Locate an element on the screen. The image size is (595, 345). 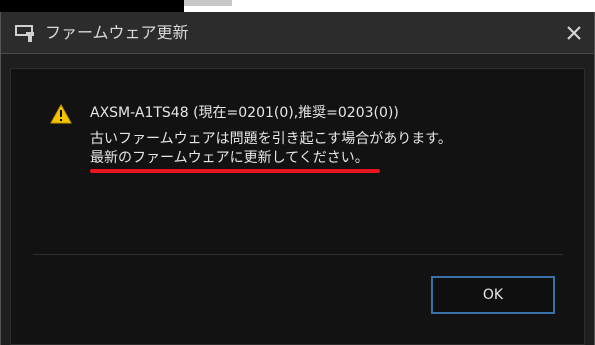
close-icon is located at coordinates (574, 33).